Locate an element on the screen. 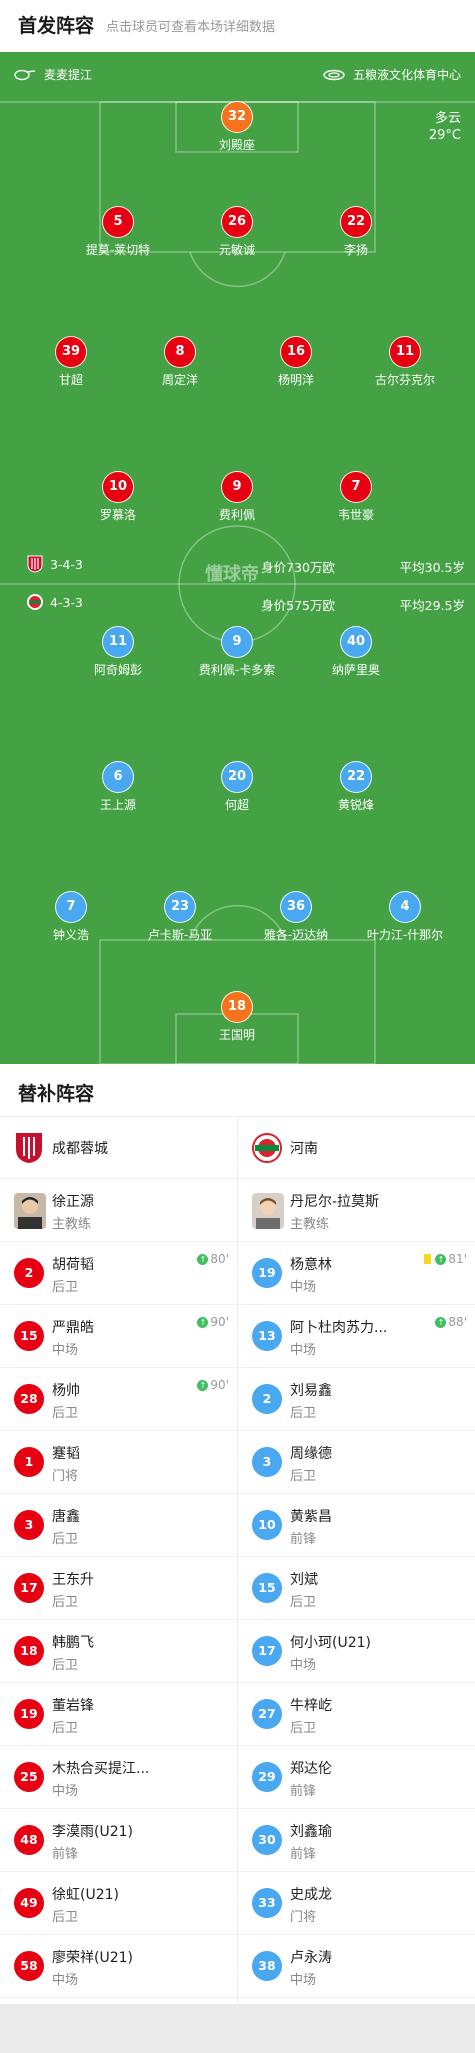 The width and height of the screenshot is (475, 2053). player-number: 19 is located at coordinates (29, 1714).